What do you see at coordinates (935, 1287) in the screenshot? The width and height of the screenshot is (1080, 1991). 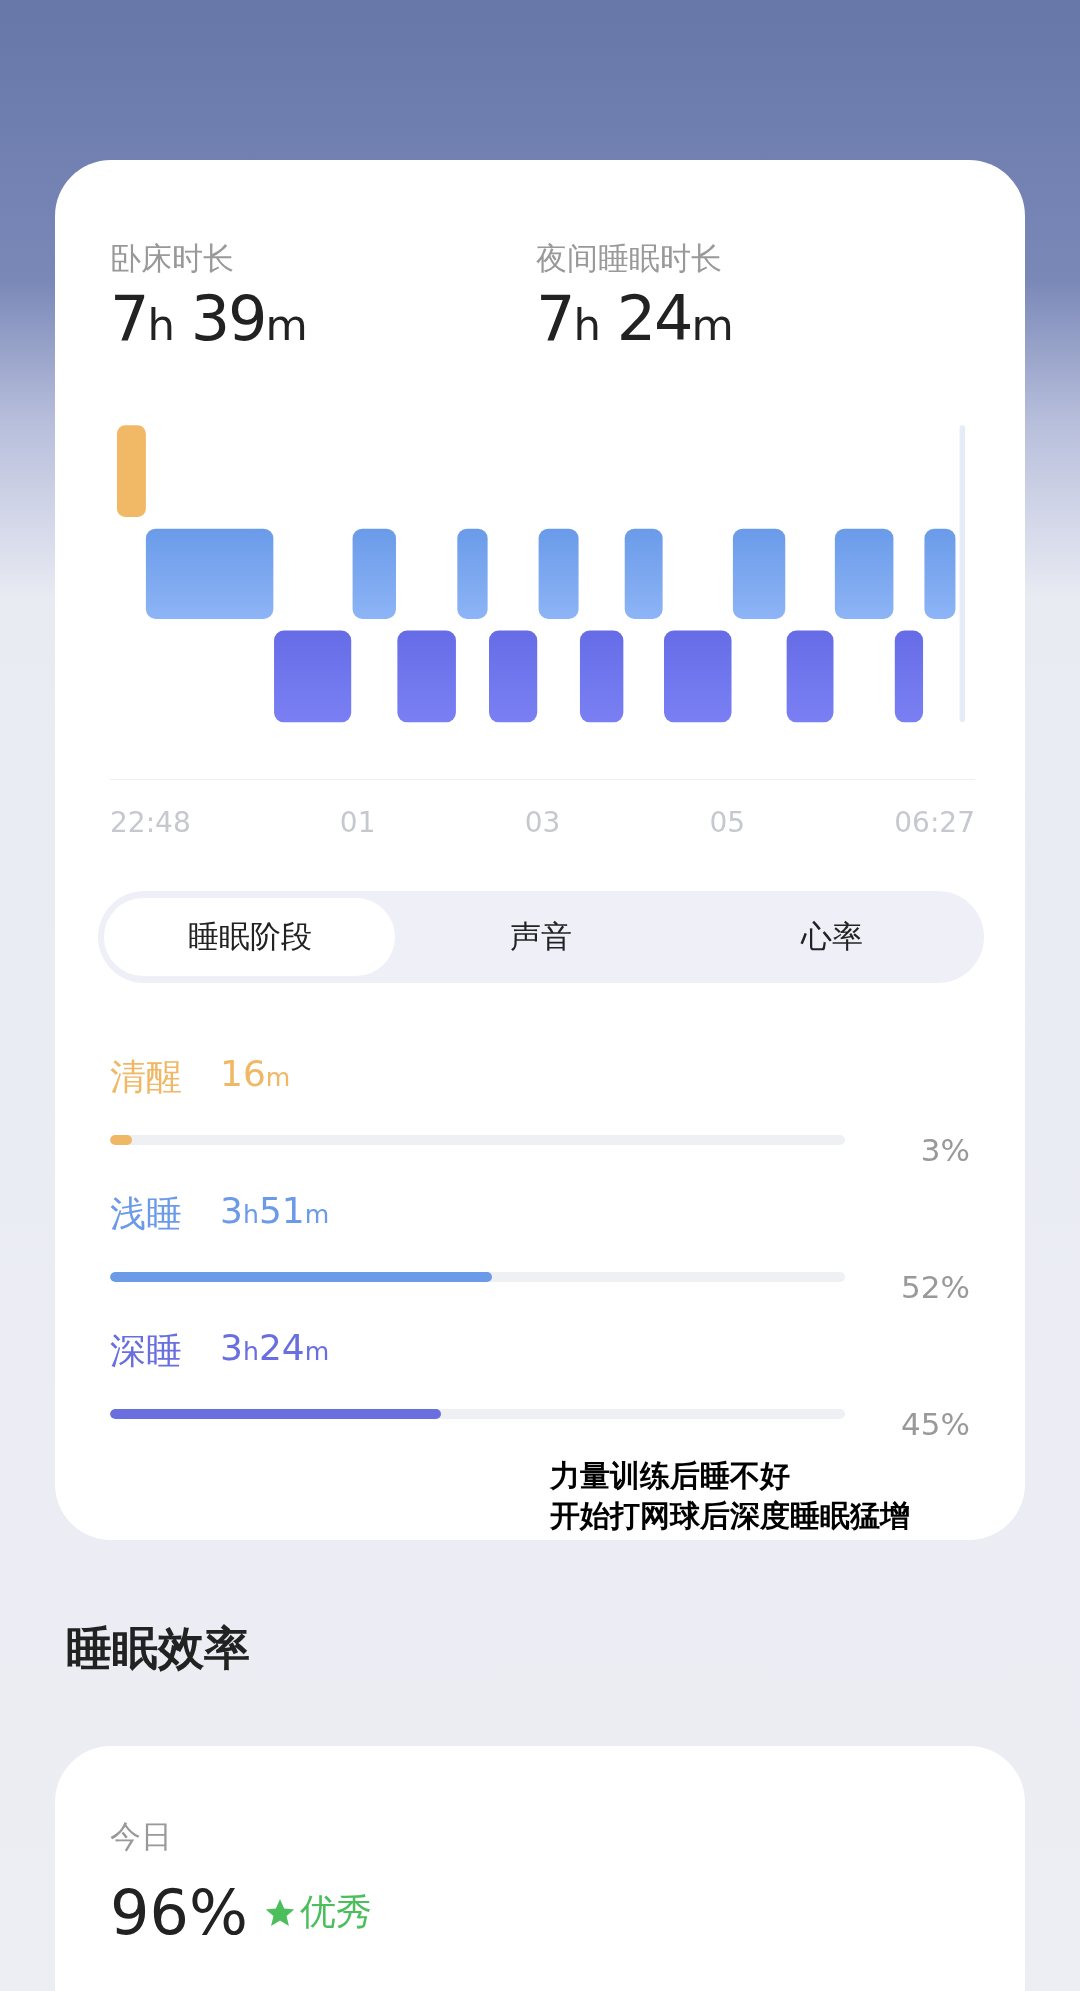 I see `stage-percent: 52%` at bounding box center [935, 1287].